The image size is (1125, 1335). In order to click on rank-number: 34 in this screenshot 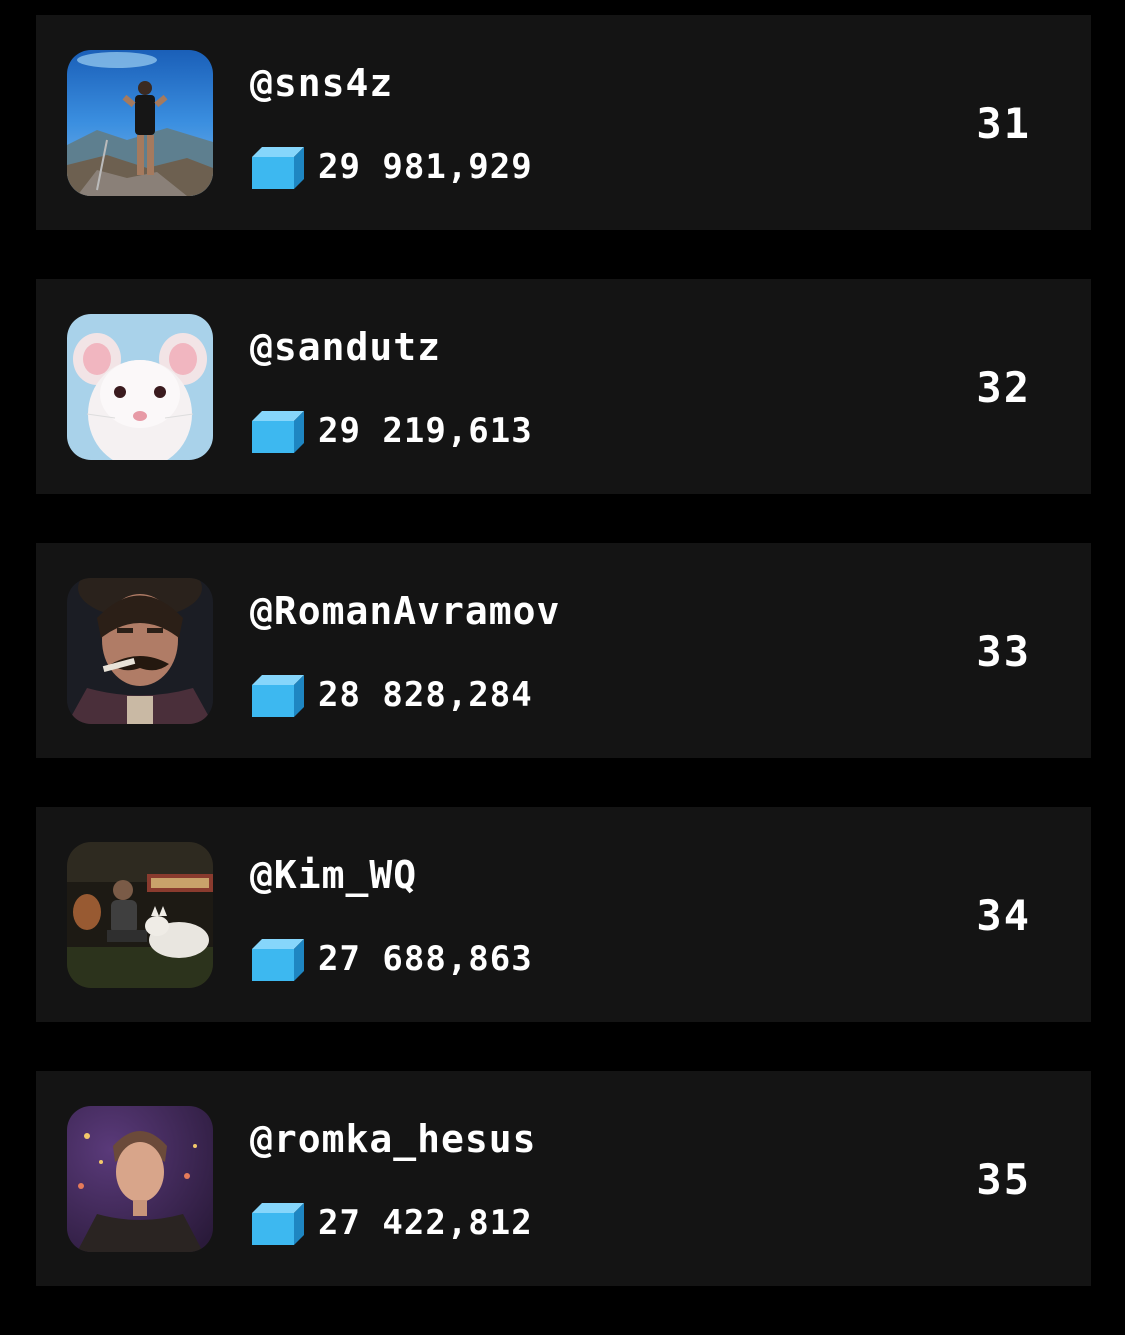, I will do `click(1003, 915)`.